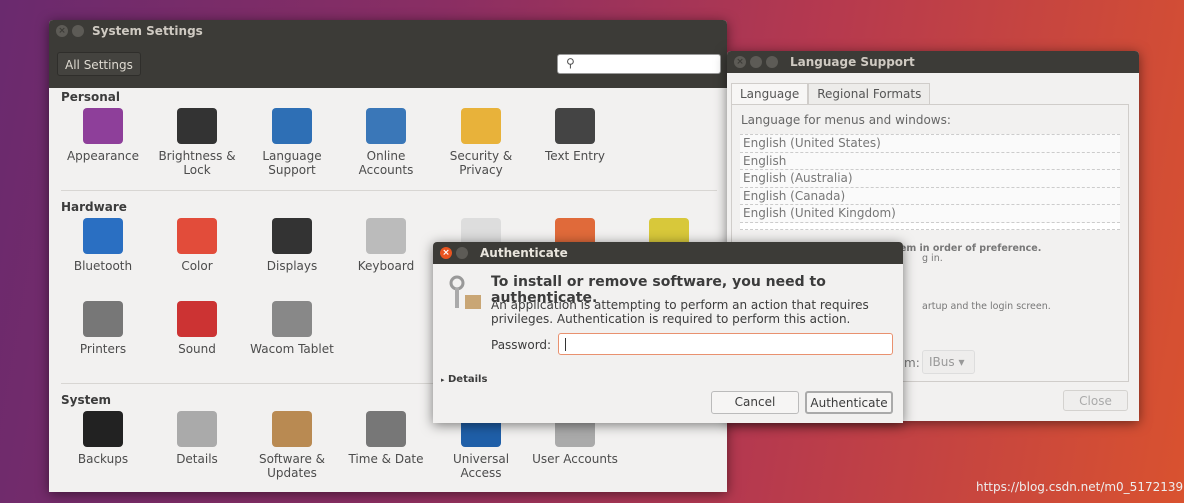  I want to click on settings-item-label: Details, so click(197, 459).